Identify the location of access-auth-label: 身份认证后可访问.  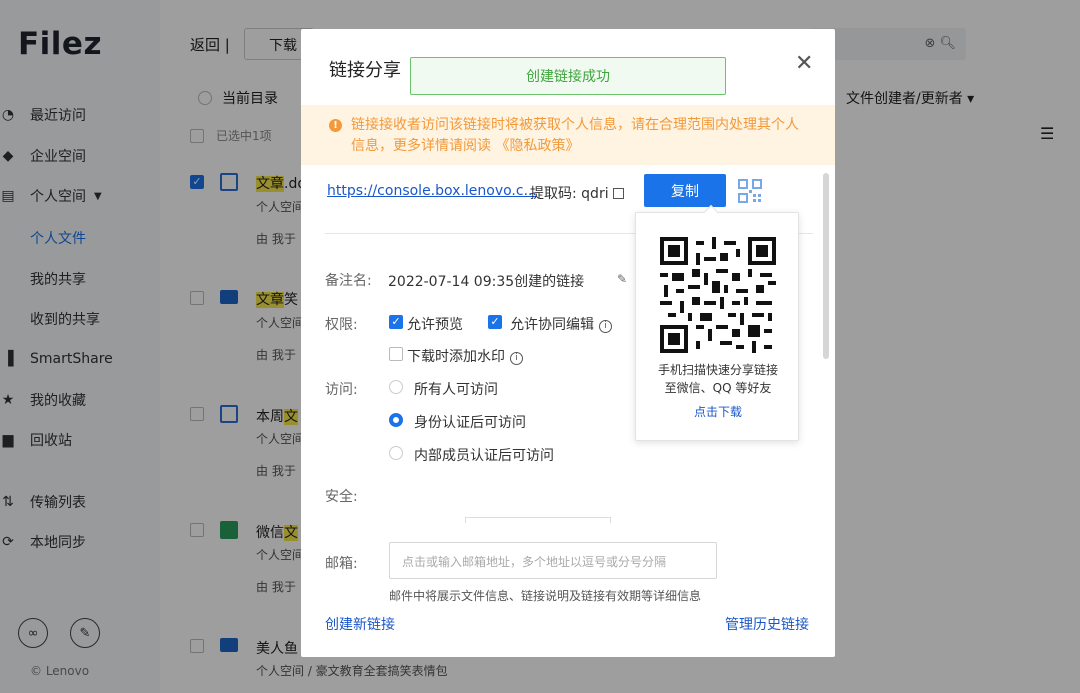
(470, 422).